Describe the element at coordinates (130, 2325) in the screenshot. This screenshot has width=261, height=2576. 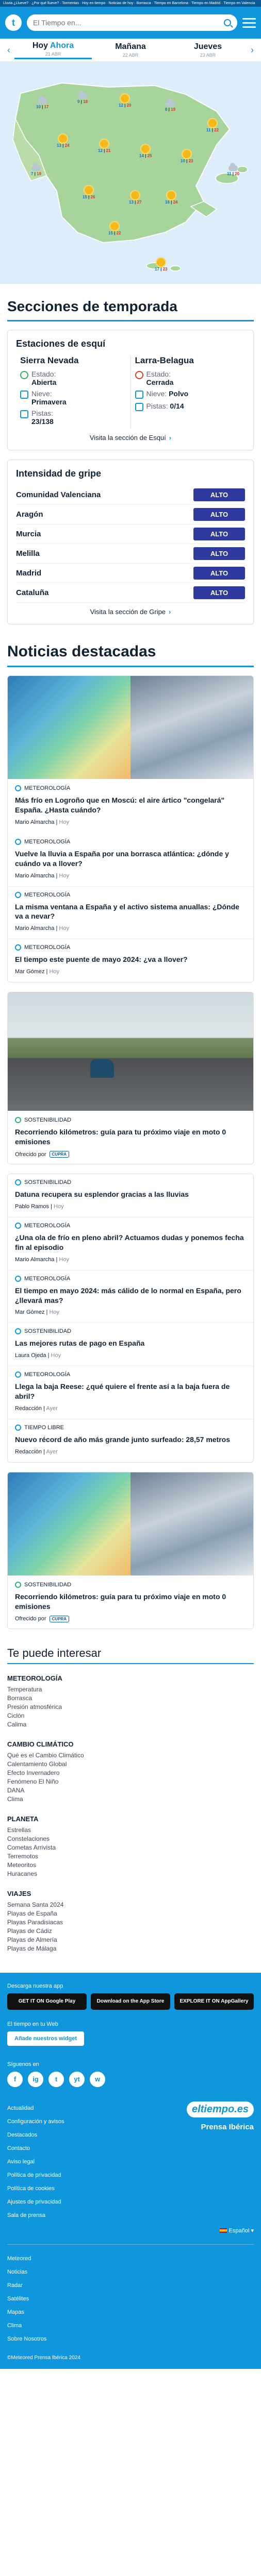
I see `footer-link: Clima` at that location.